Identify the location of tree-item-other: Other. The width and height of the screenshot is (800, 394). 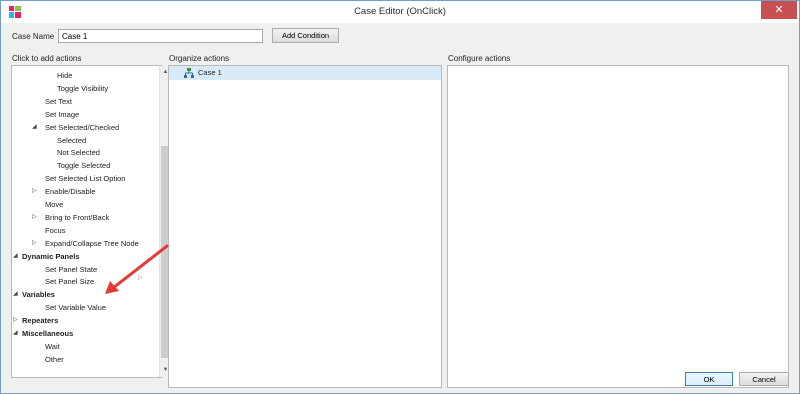
(54, 359).